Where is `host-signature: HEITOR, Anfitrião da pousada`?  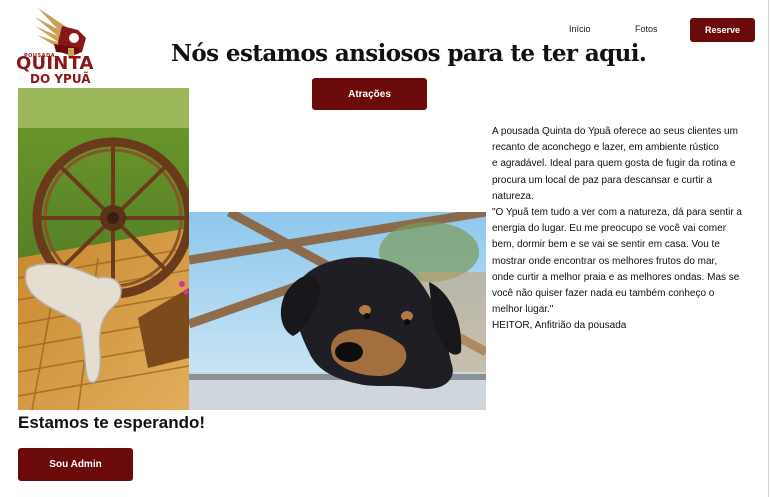 host-signature: HEITOR, Anfitrião da pousada is located at coordinates (559, 326).